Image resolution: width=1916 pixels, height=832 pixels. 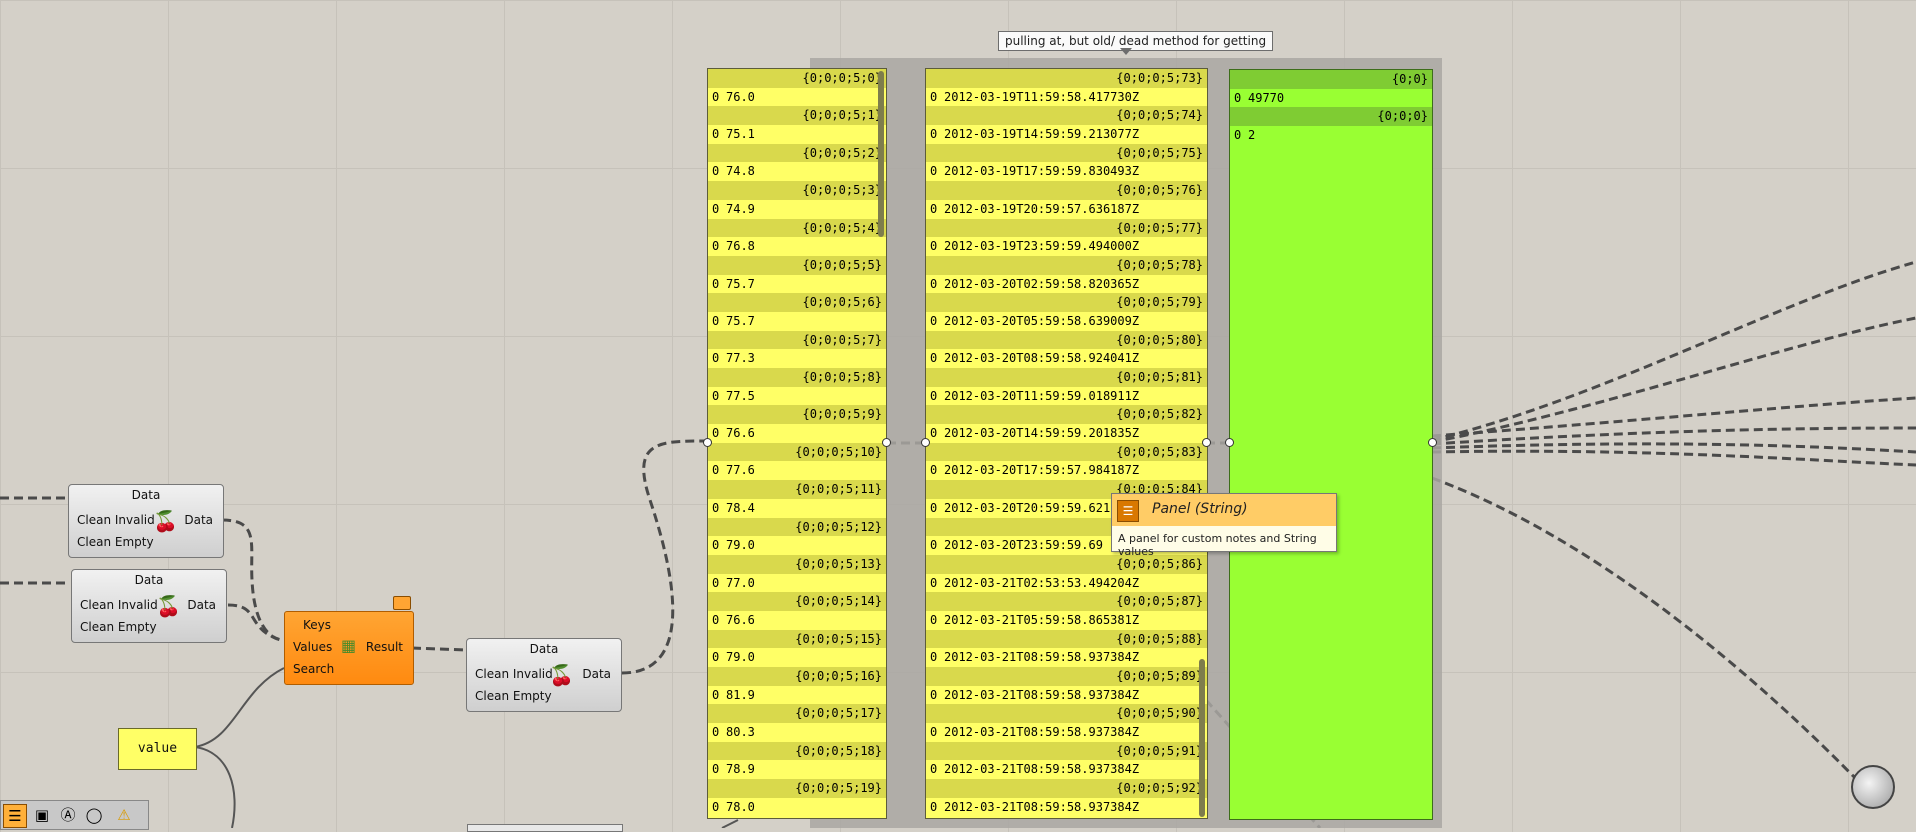 What do you see at coordinates (1066, 639) in the screenshot?
I see `timestamps-path-header: {0;0;0;5;88}` at bounding box center [1066, 639].